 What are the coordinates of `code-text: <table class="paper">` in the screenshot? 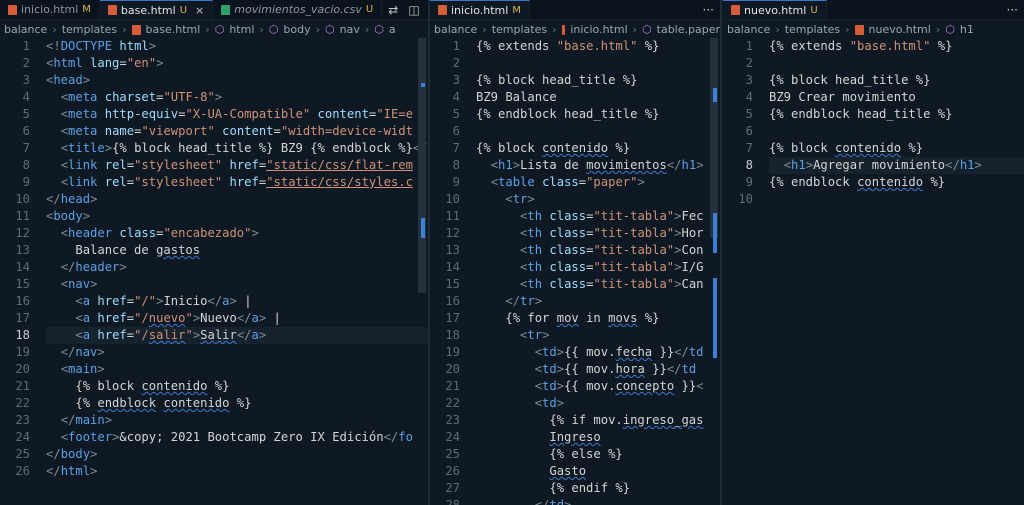 It's located at (598, 182).